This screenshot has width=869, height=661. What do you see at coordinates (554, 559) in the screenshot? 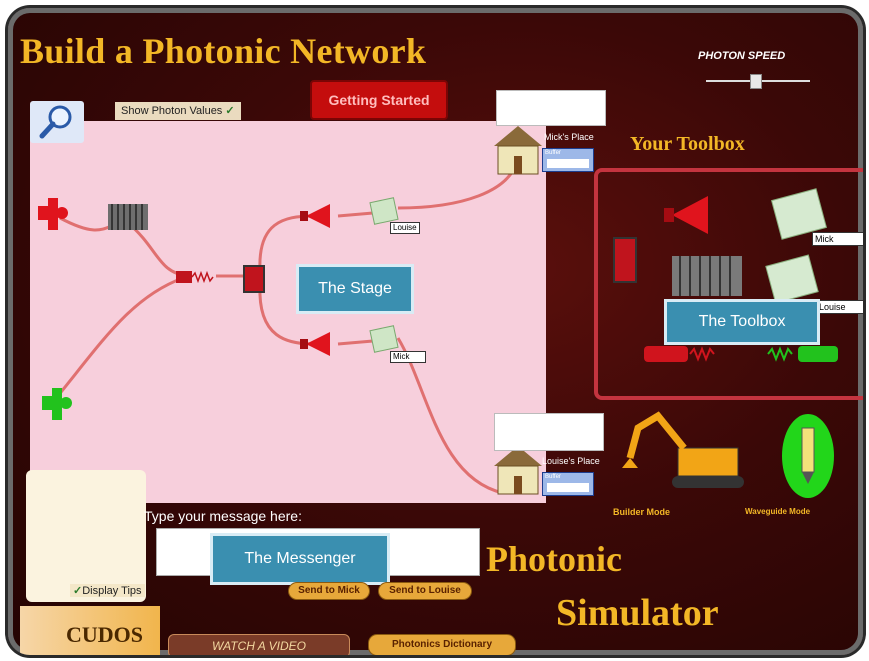
I see `simulator-title-line1: Photonic` at bounding box center [554, 559].